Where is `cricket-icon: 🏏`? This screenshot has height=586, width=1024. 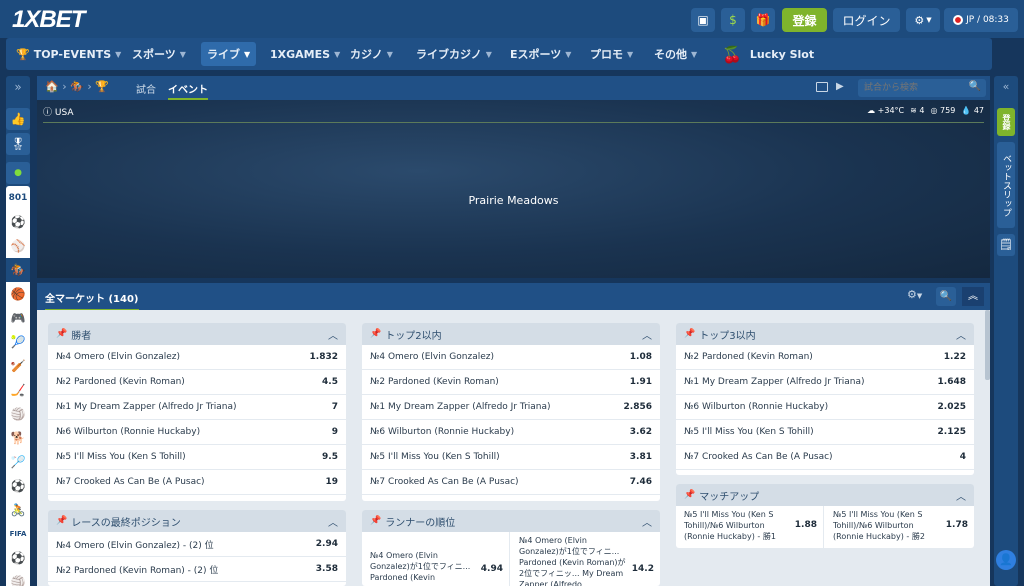
cricket-icon: 🏏 is located at coordinates (18, 366).